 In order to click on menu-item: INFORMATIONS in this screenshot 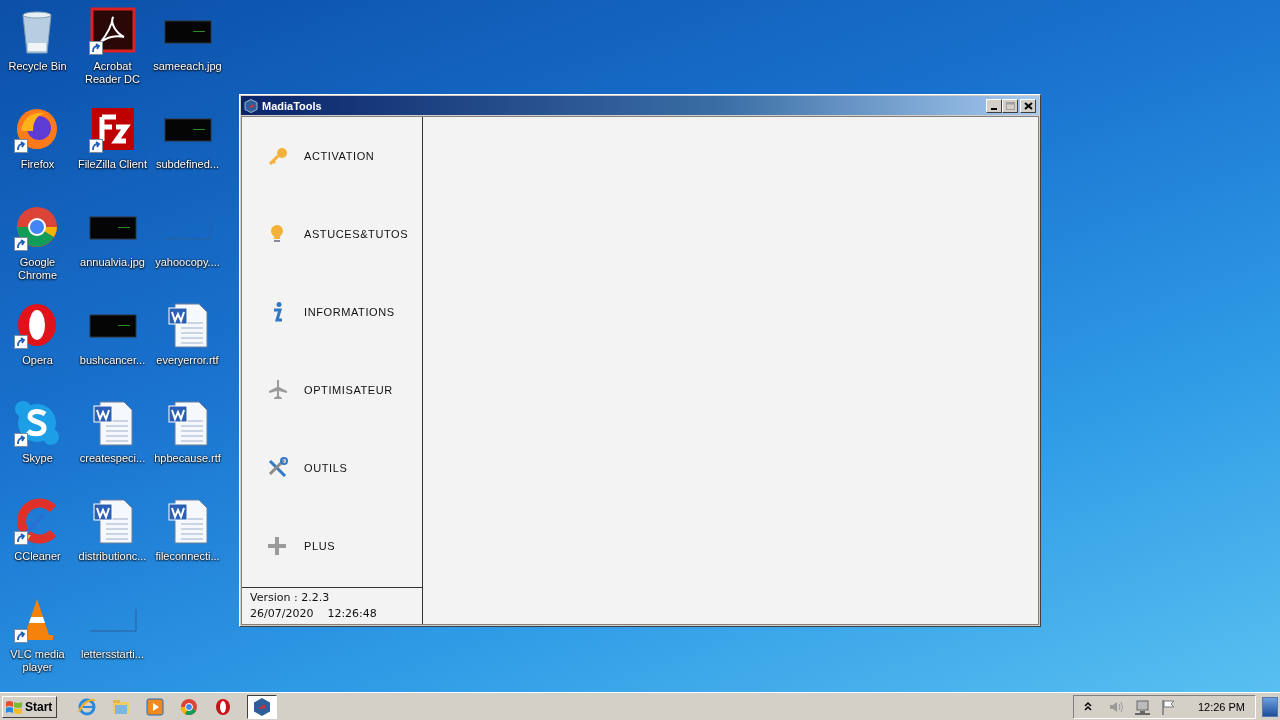, I will do `click(332, 312)`.